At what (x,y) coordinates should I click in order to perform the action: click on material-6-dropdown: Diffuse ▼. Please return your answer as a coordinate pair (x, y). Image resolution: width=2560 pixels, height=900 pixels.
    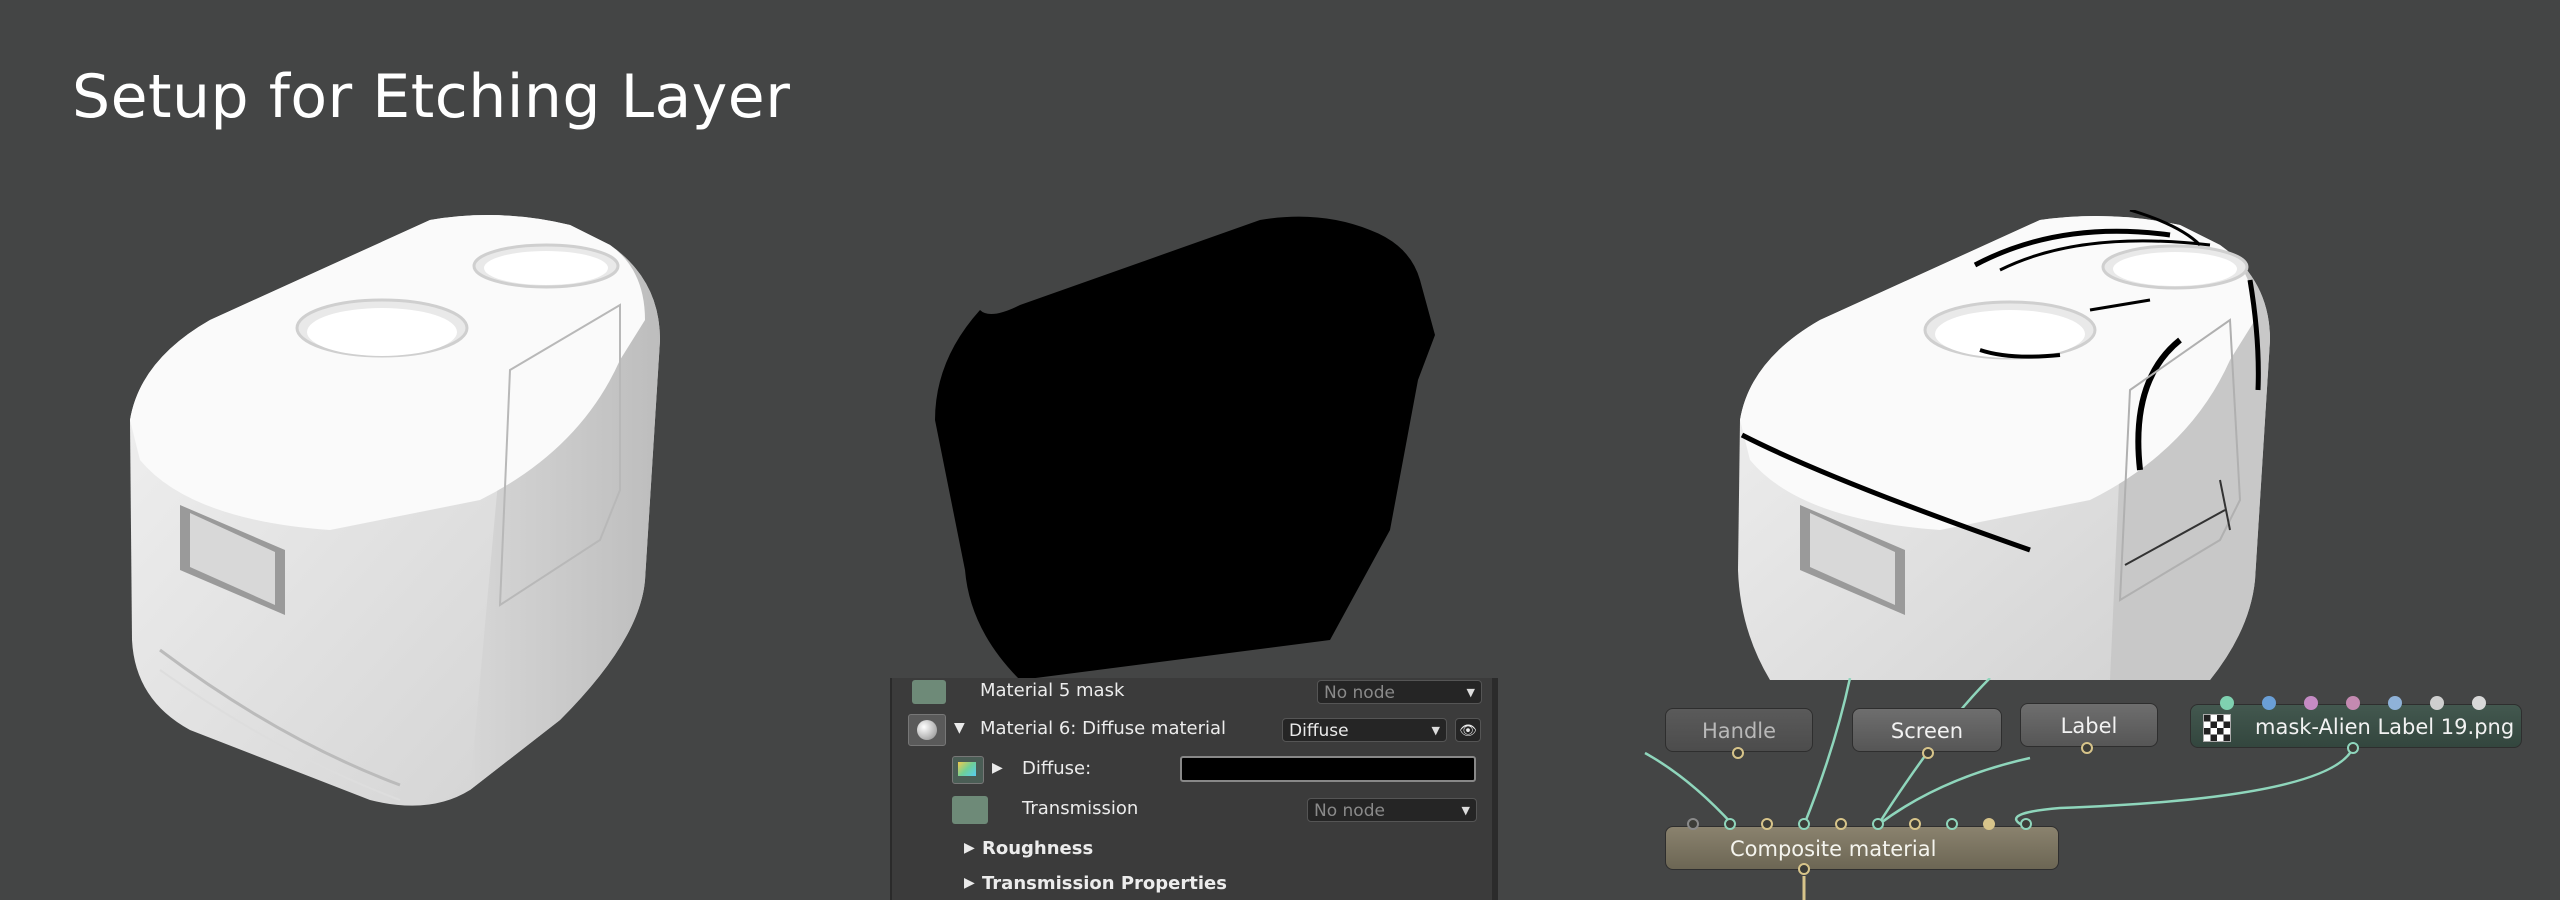
    Looking at the image, I should click on (1364, 730).